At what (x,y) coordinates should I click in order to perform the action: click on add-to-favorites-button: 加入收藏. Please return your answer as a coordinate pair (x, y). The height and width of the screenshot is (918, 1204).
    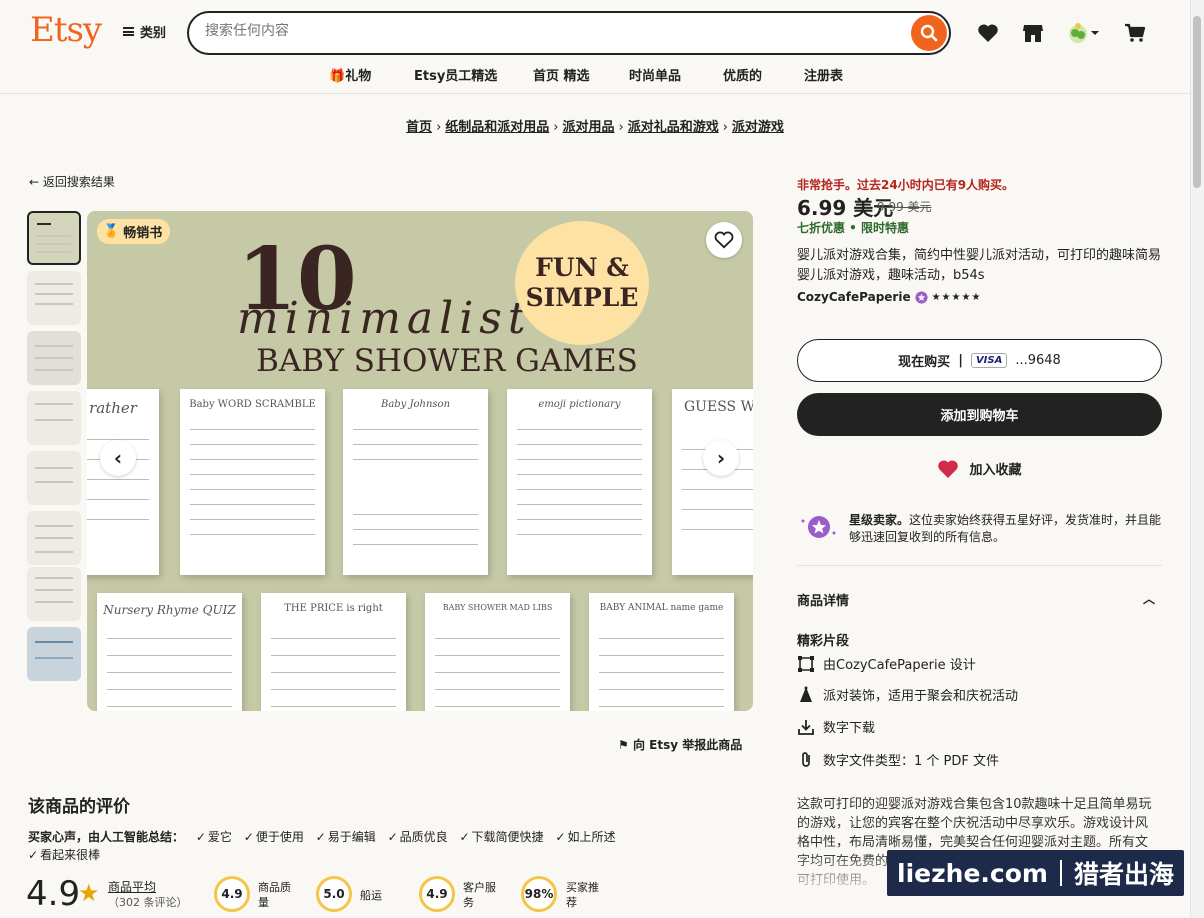
    Looking at the image, I should click on (979, 468).